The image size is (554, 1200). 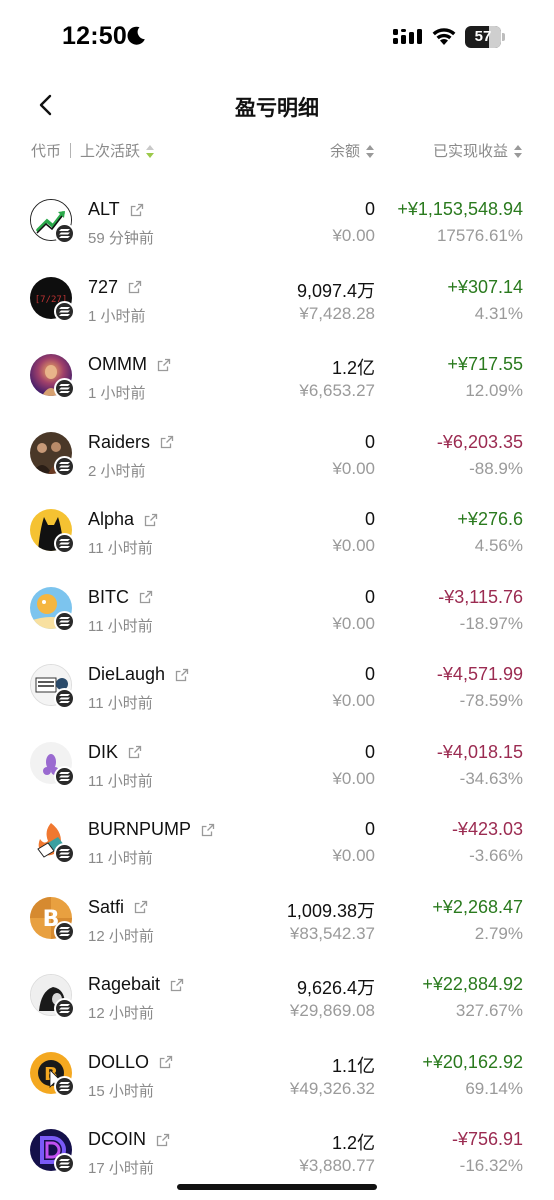 I want to click on moon-icon, so click(x=136, y=35).